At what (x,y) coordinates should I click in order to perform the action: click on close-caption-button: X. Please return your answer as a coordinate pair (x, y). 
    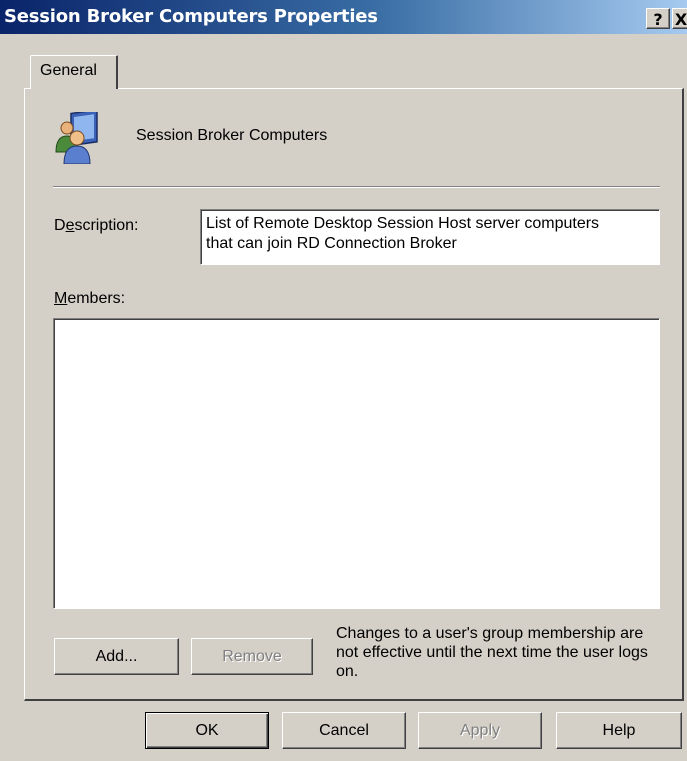
    Looking at the image, I should click on (679, 18).